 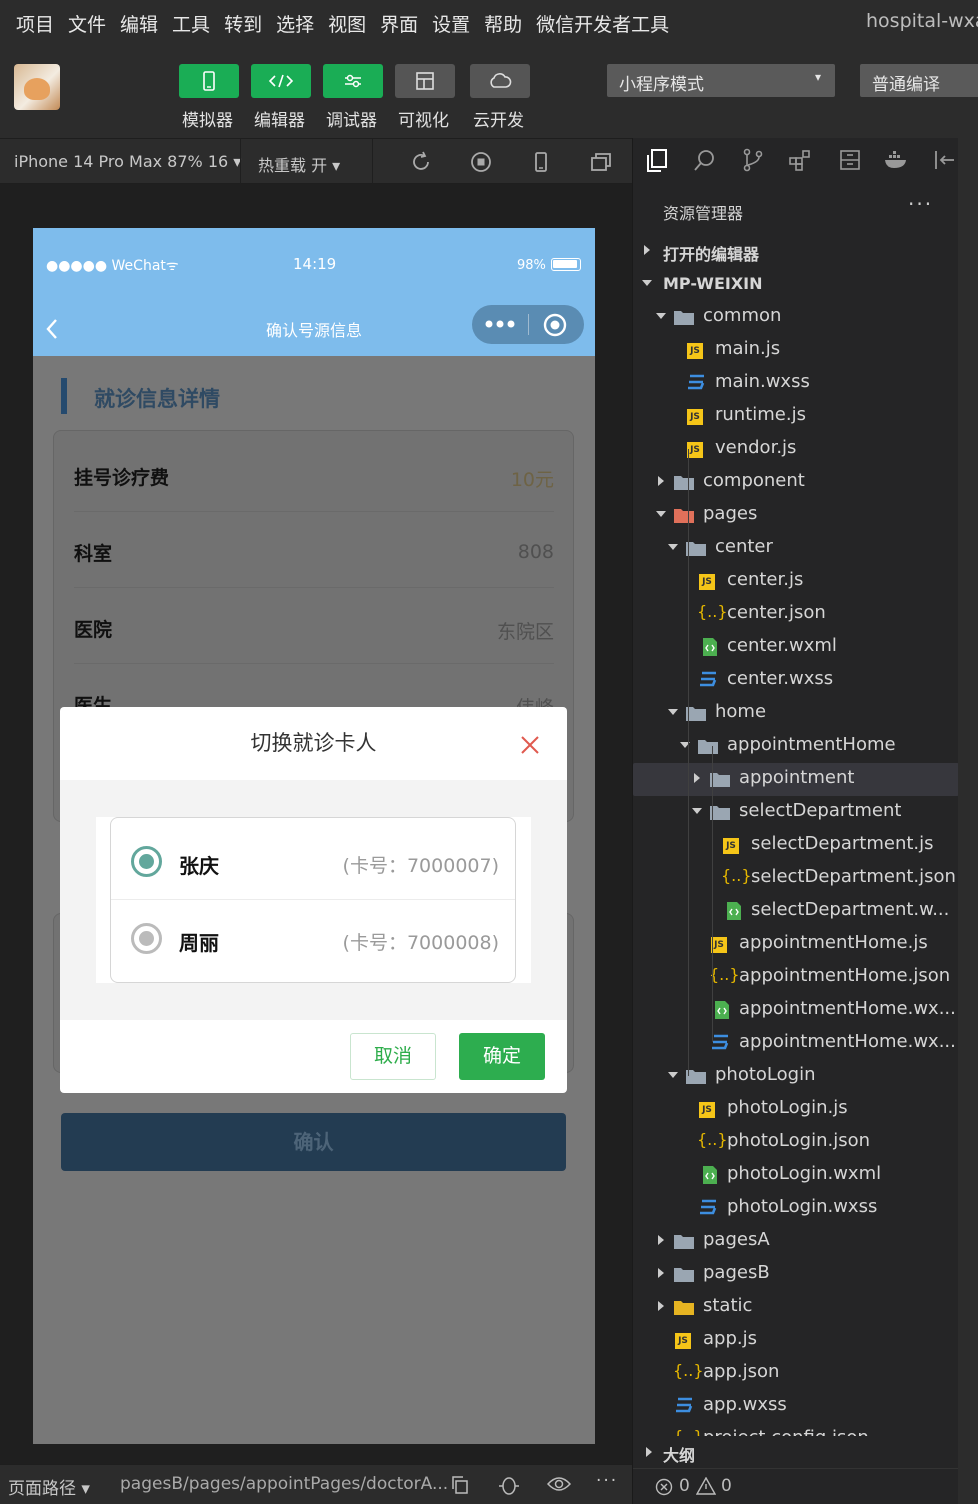 I want to click on device-bar: iPhone 14 Pro Max 87% 16 ▾ 热重载 开 ▾, so click(x=316, y=161).